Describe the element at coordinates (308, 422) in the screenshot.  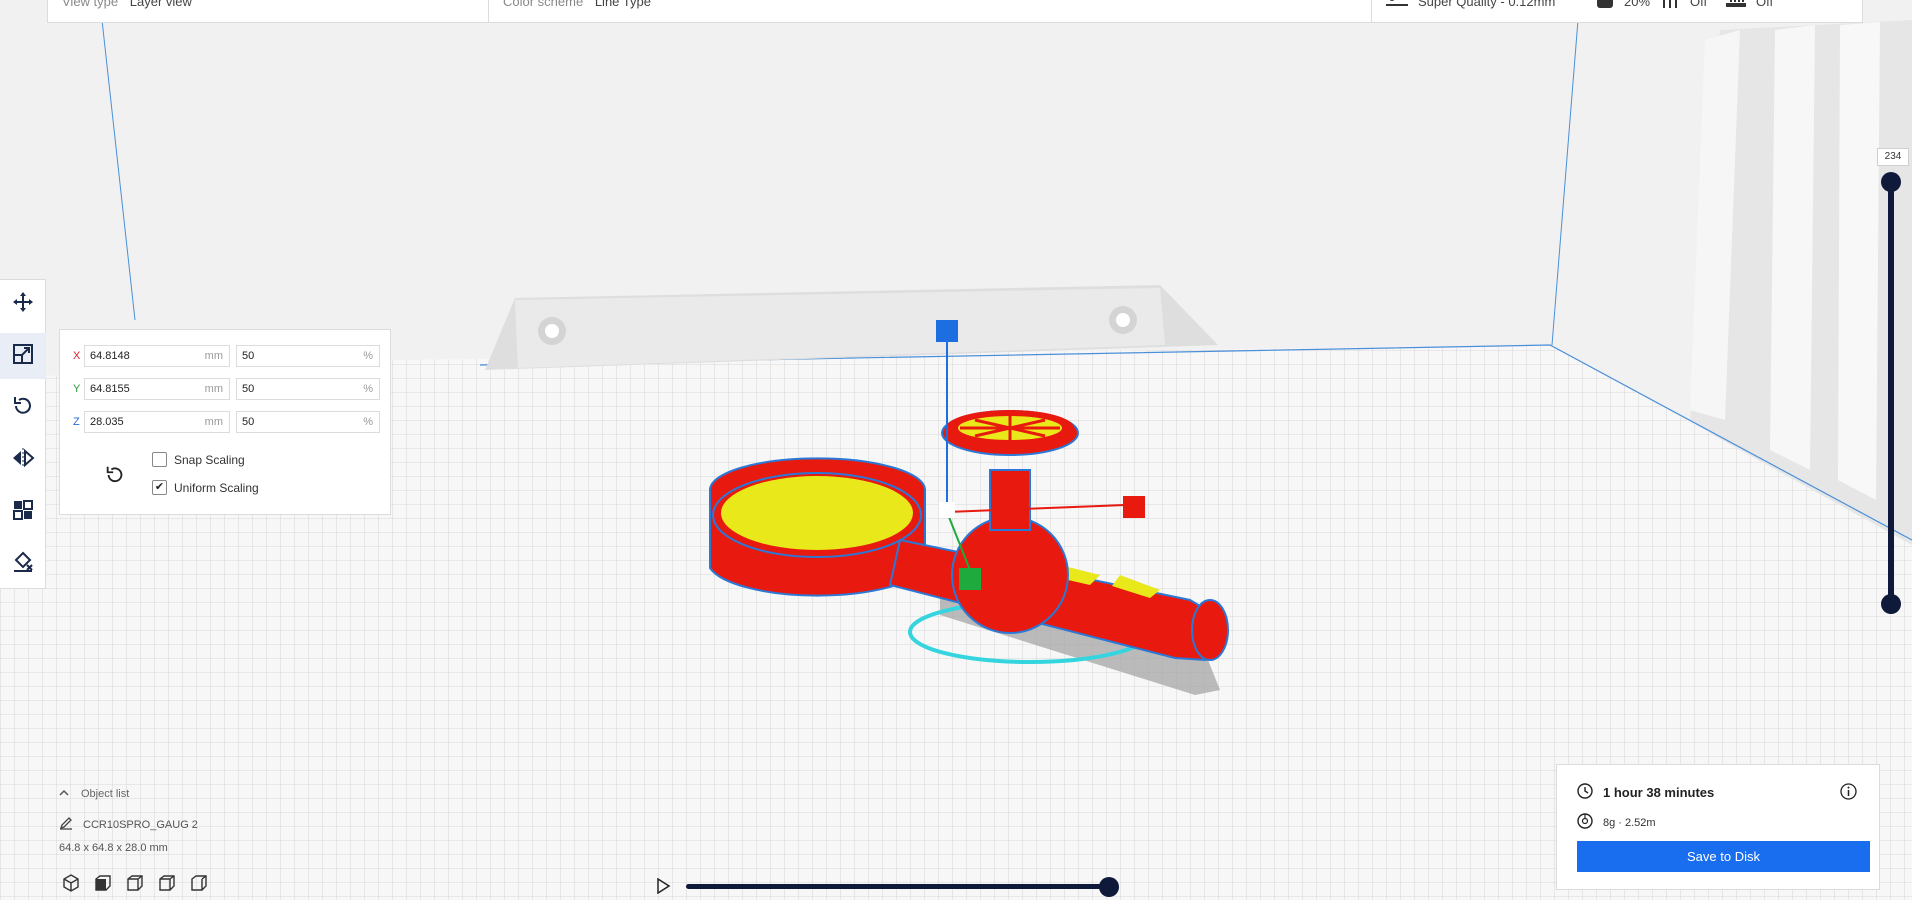
I see `scale-z-percent-input: 50 %` at that location.